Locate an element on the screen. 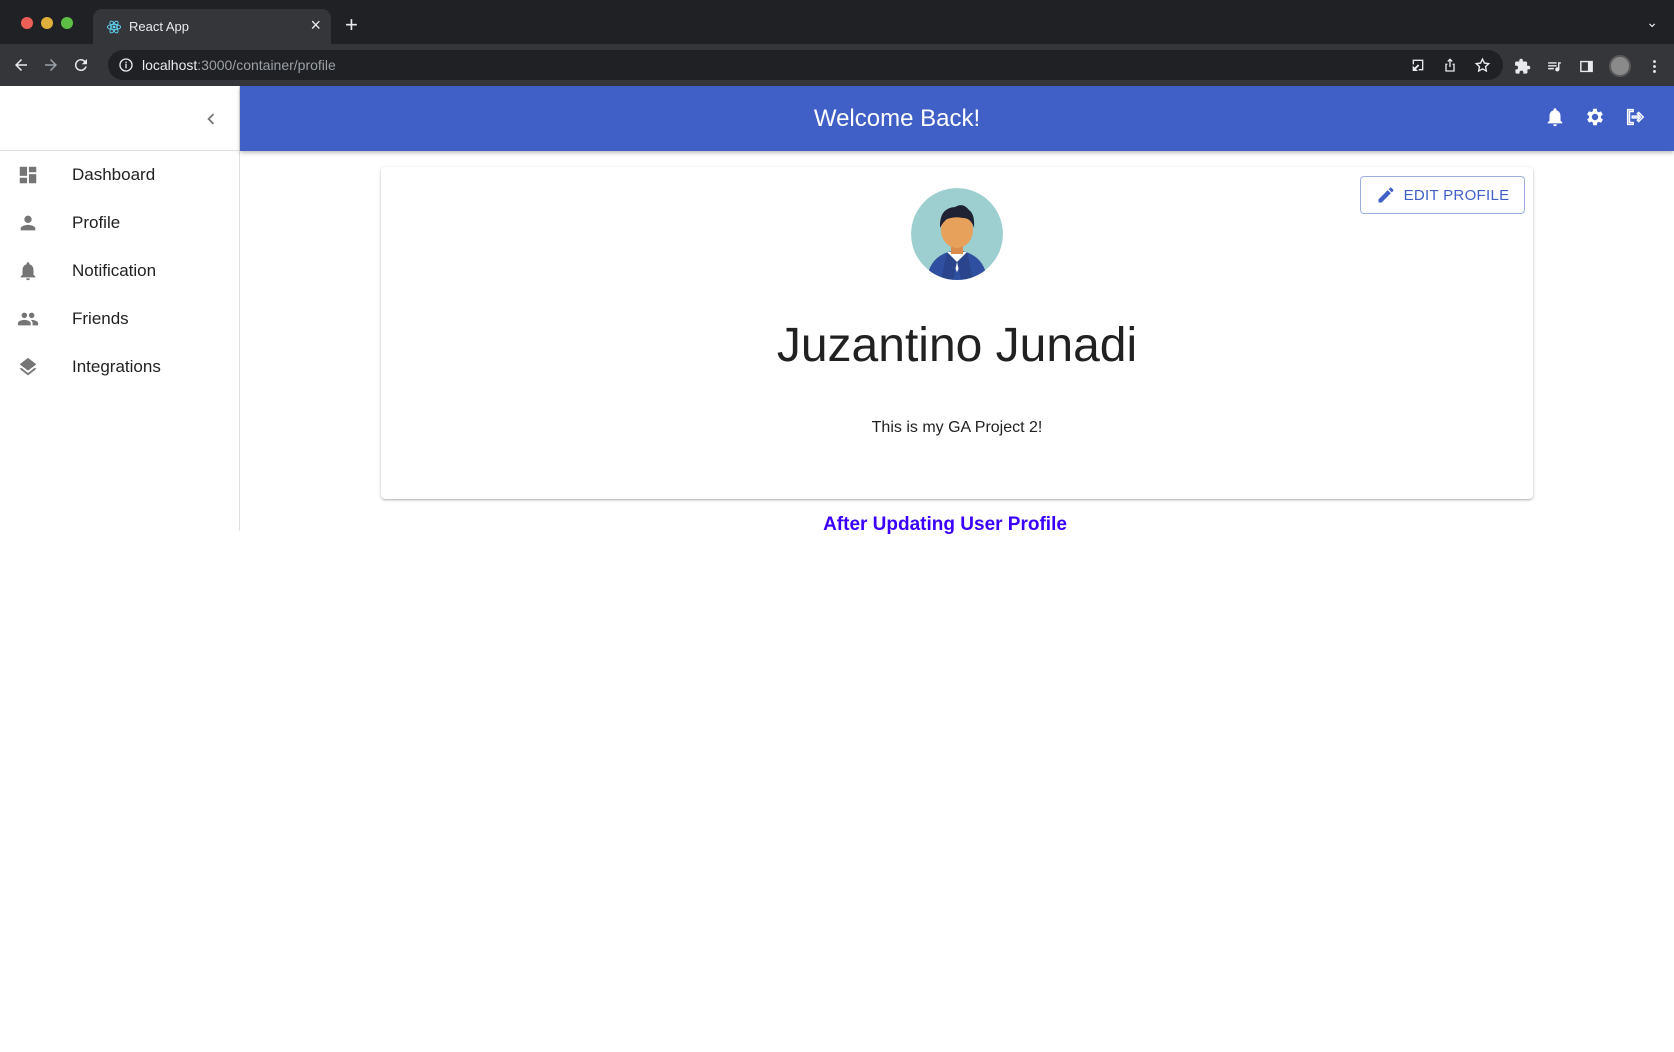 This screenshot has width=1674, height=1052. sidebar-item-friends: Friends is located at coordinates (119, 319).